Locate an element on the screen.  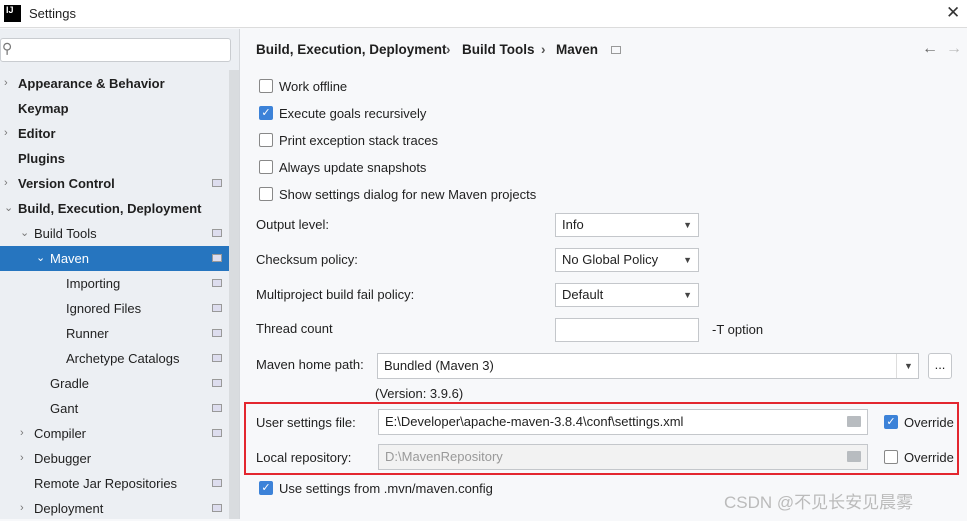
thread-count-input is located at coordinates (627, 330).